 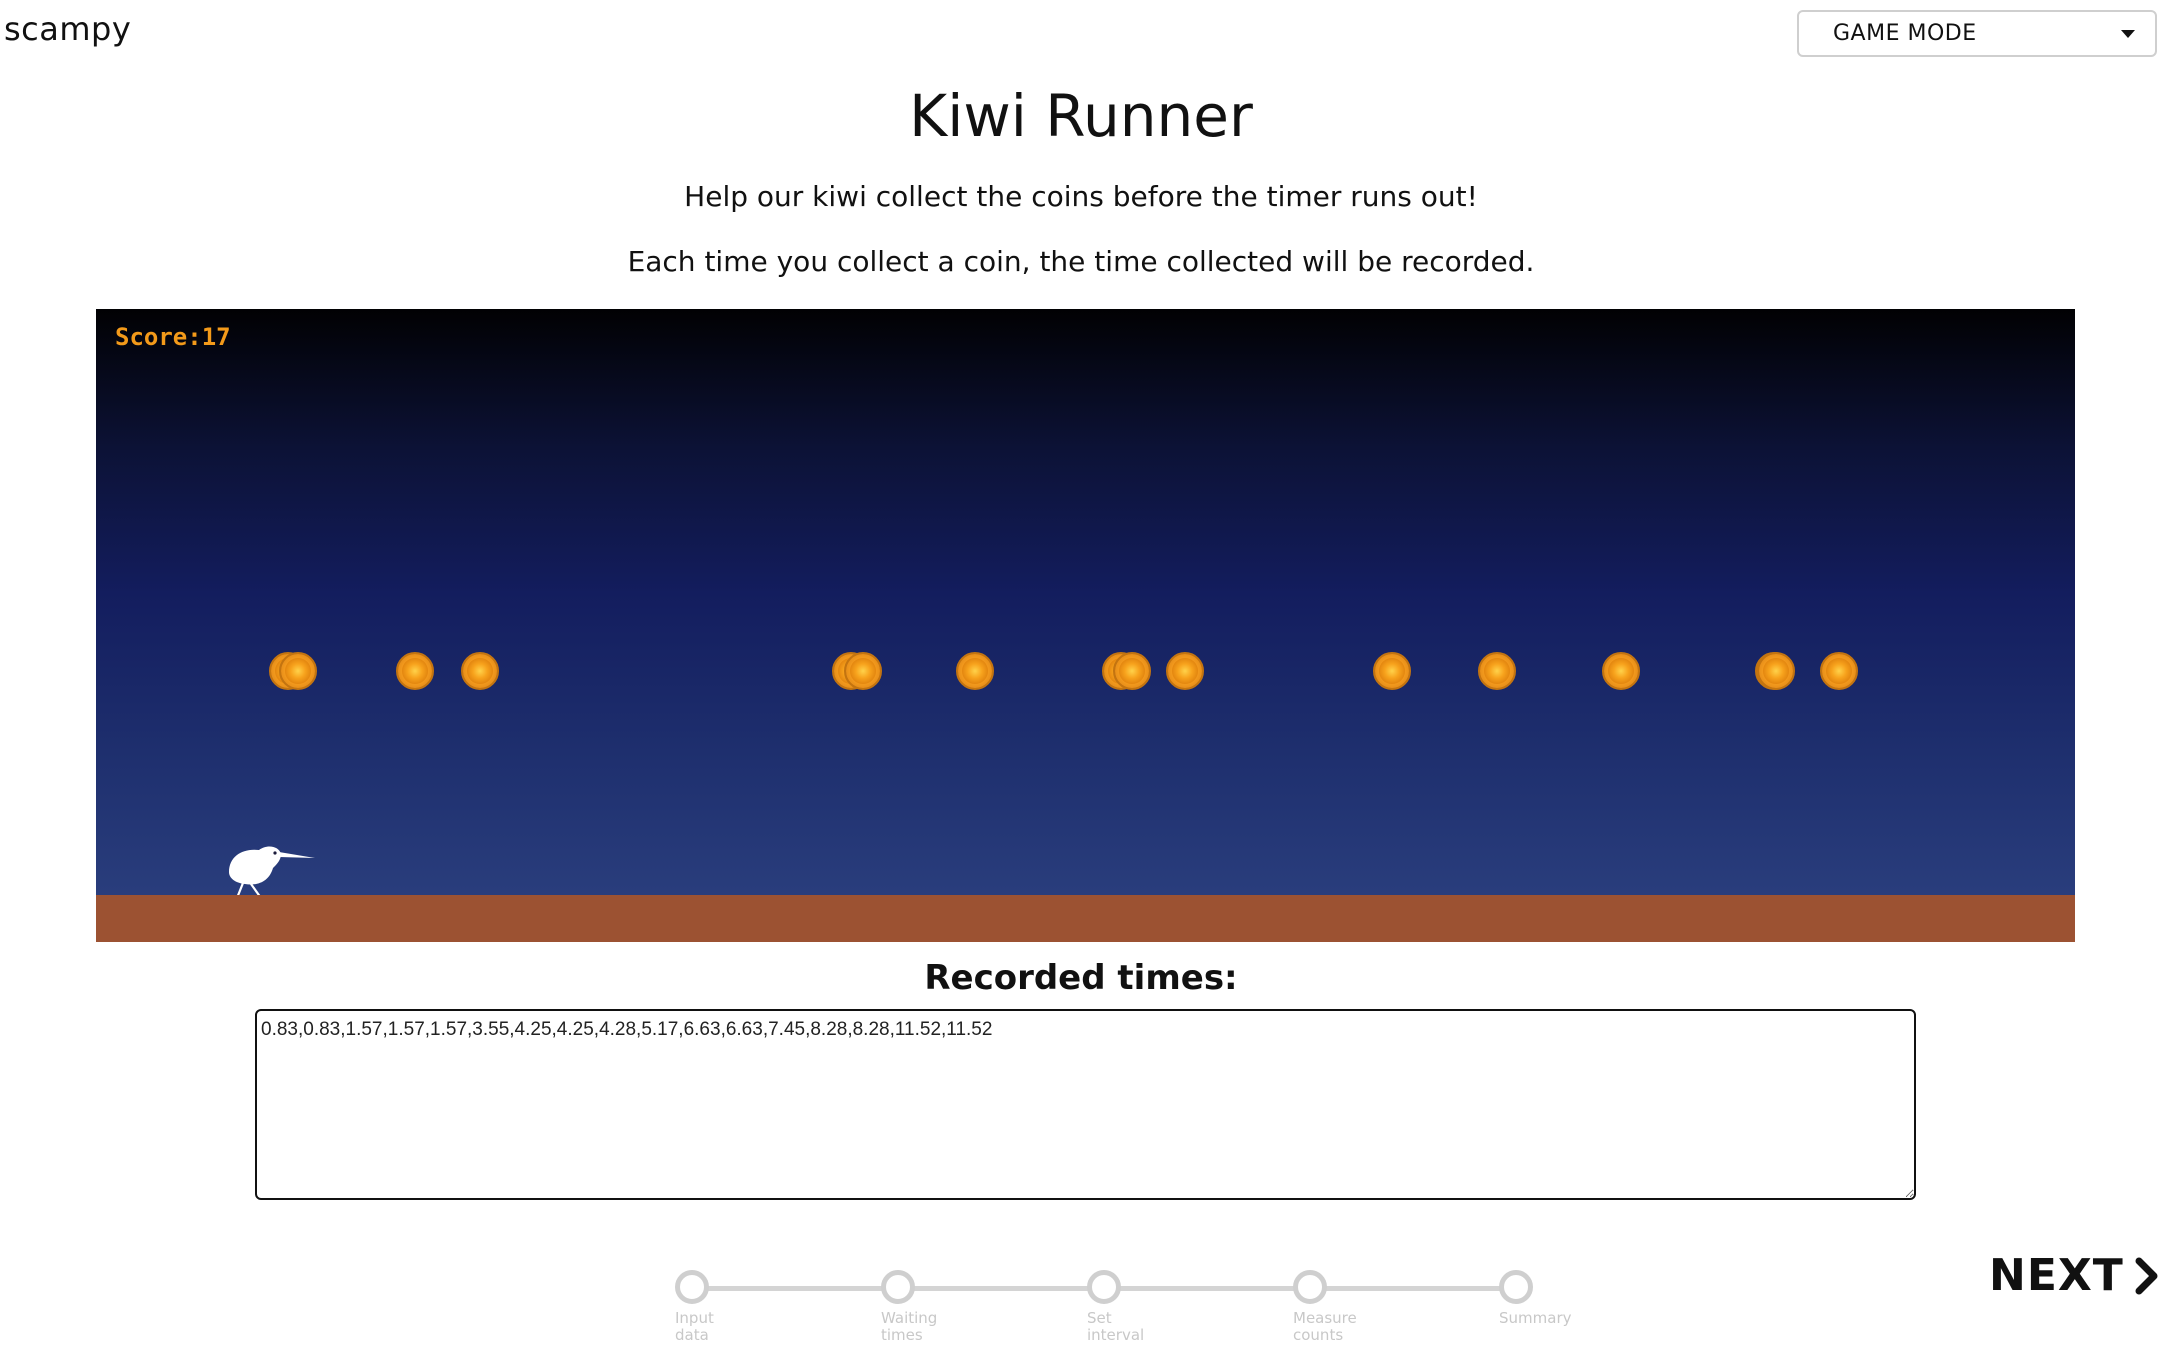 I want to click on next-button-label: NEXT, so click(x=2056, y=1275).